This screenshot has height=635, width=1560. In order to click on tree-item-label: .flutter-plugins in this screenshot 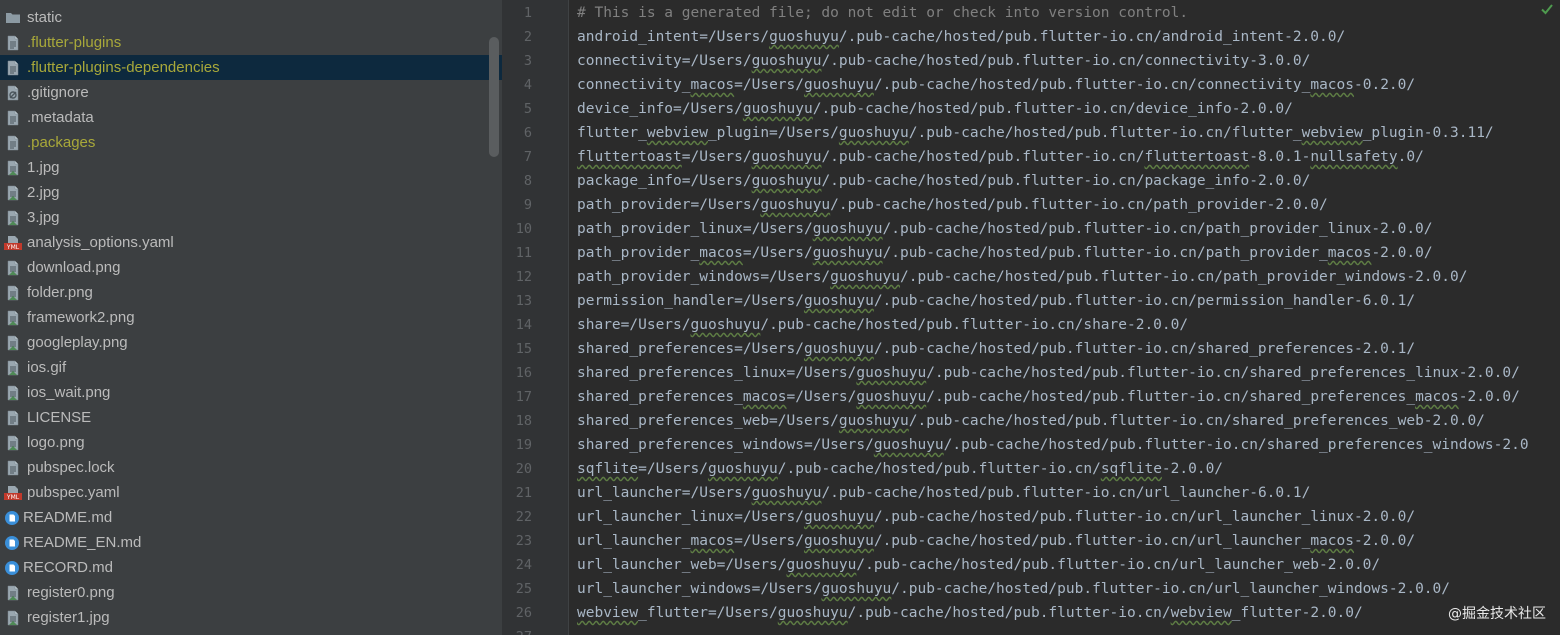, I will do `click(74, 42)`.